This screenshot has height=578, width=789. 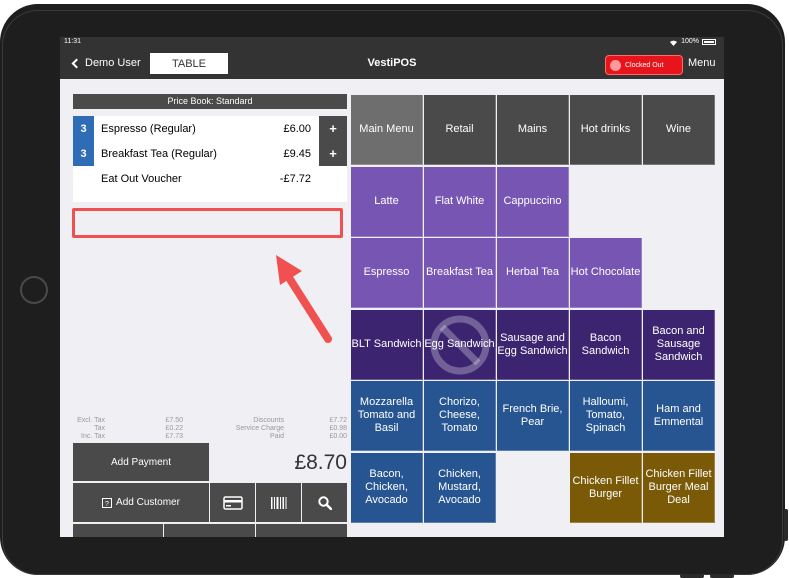 What do you see at coordinates (674, 43) in the screenshot?
I see `wifi-icon` at bounding box center [674, 43].